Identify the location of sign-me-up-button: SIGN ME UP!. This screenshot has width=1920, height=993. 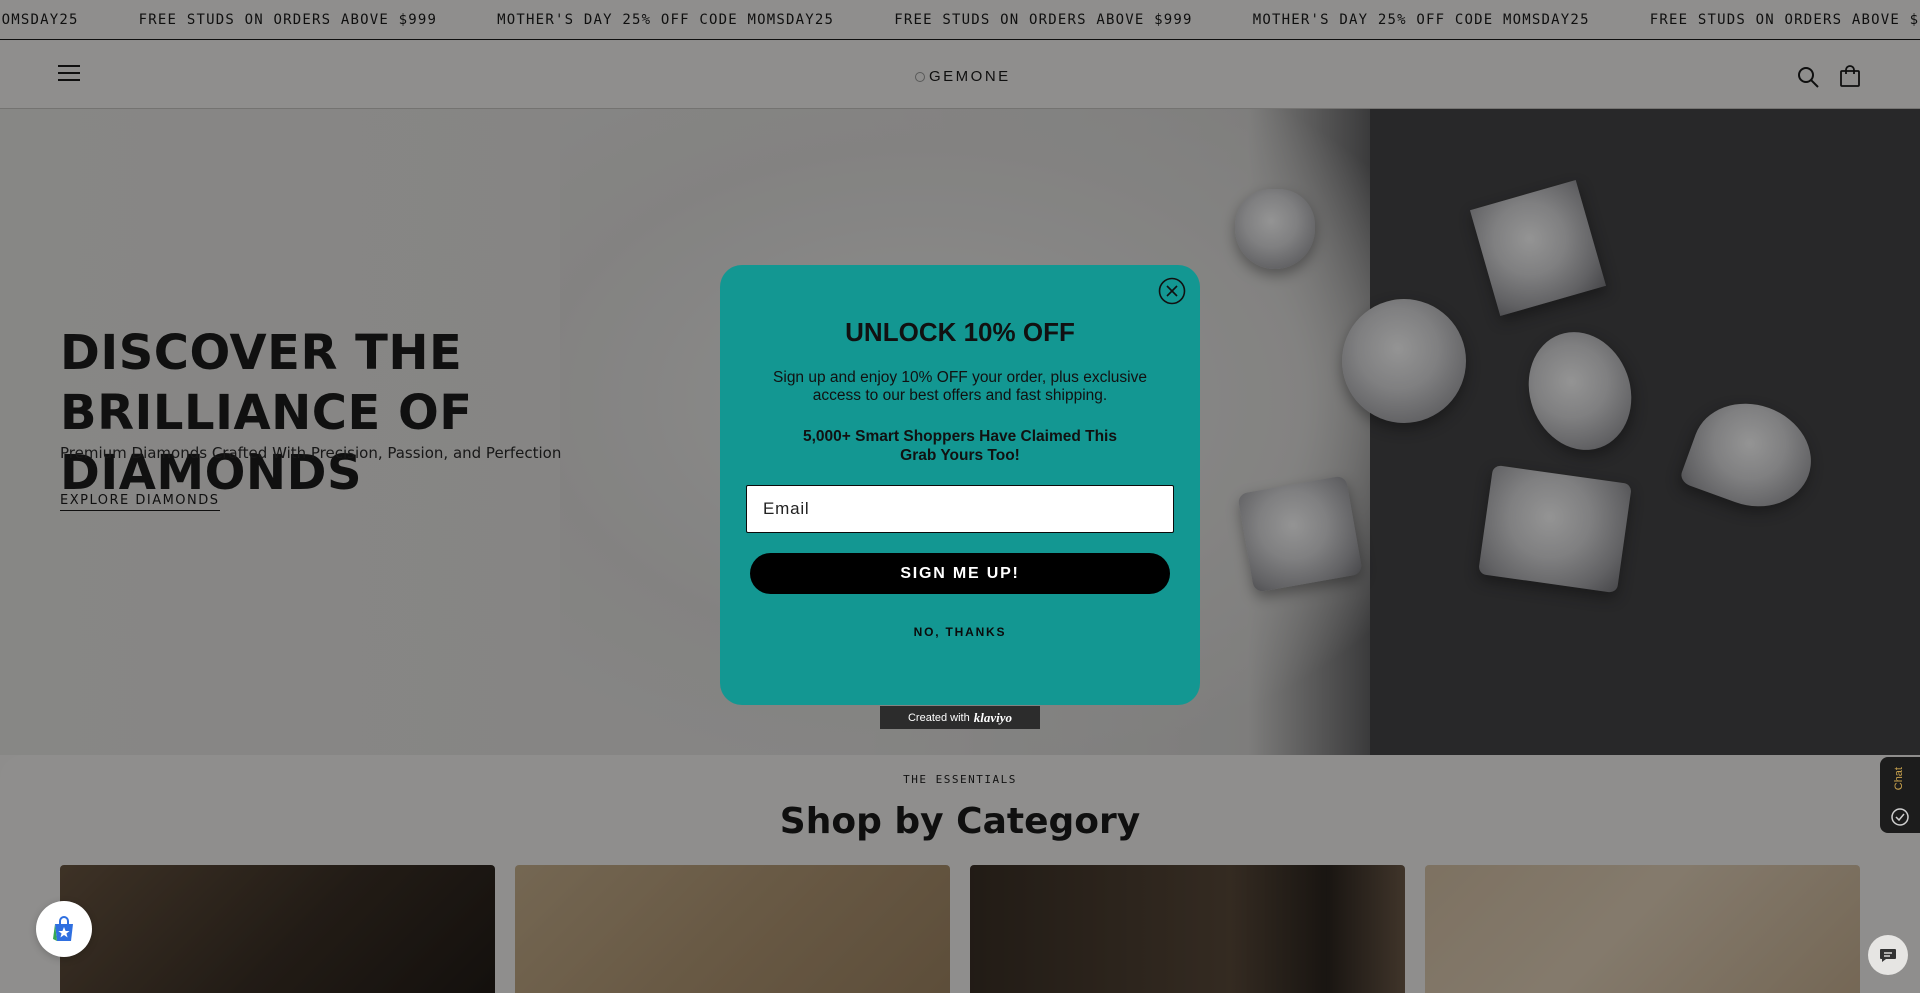
(960, 573).